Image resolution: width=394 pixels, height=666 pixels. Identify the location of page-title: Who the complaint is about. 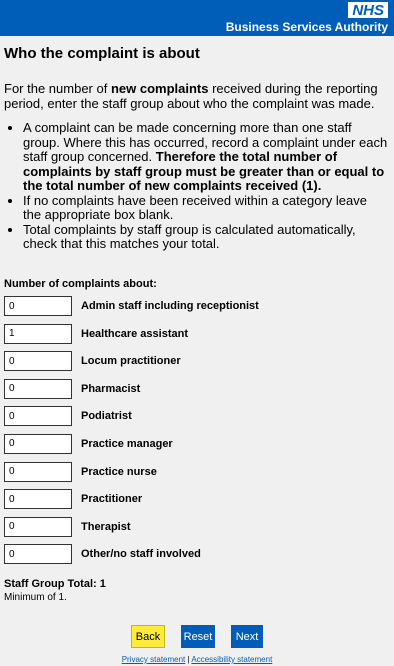
(102, 53).